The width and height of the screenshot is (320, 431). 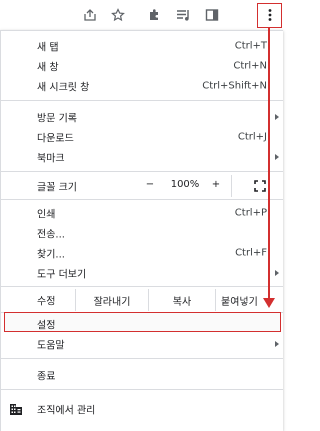 What do you see at coordinates (252, 137) in the screenshot?
I see `menu-item-shortcut: Ctrl+J` at bounding box center [252, 137].